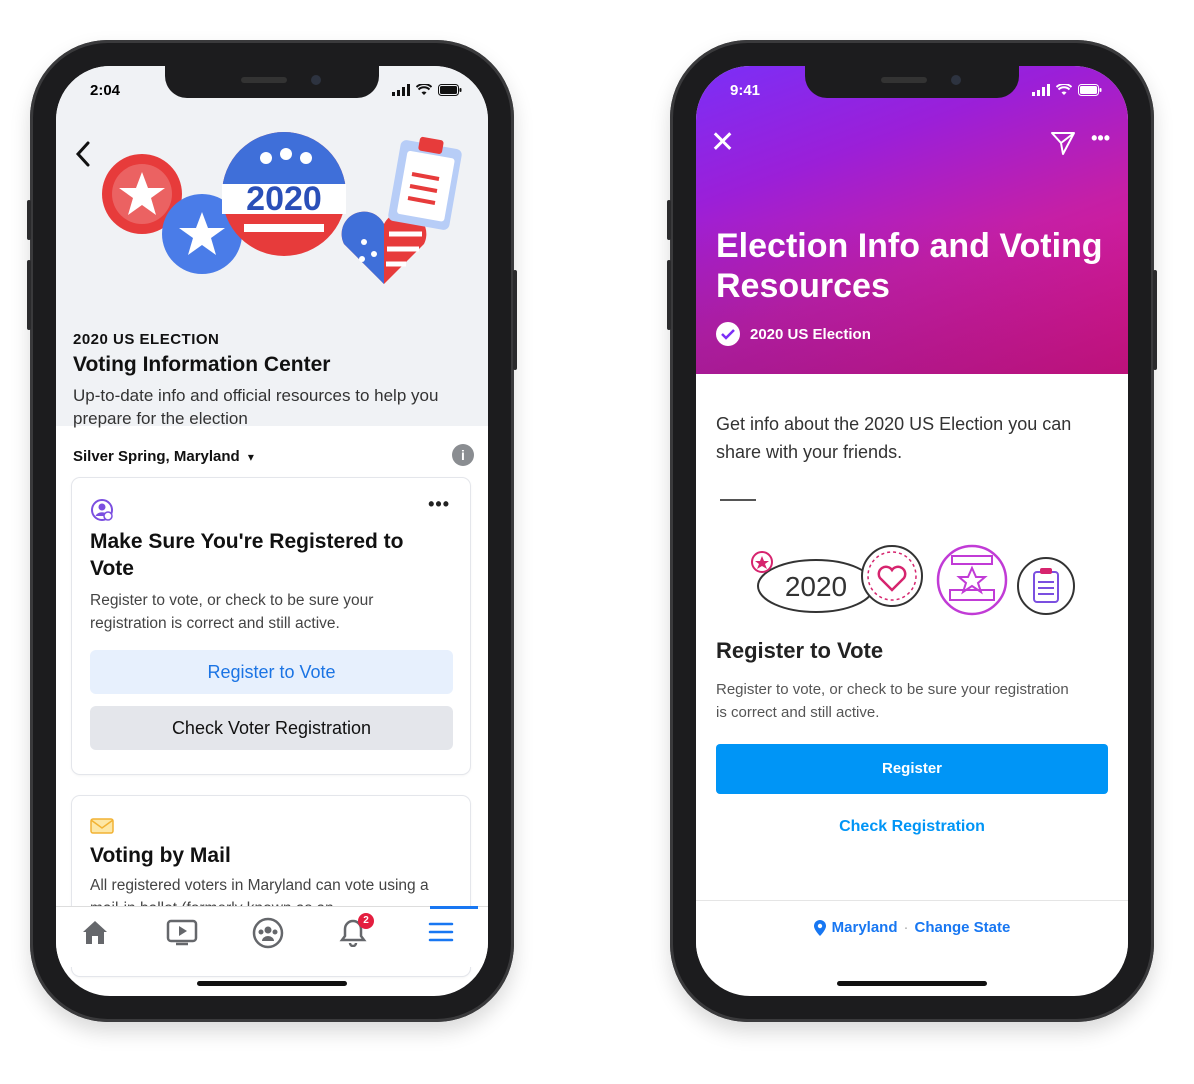 This screenshot has height=1084, width=1194. I want to click on check-registration-link: Check Registration, so click(912, 827).